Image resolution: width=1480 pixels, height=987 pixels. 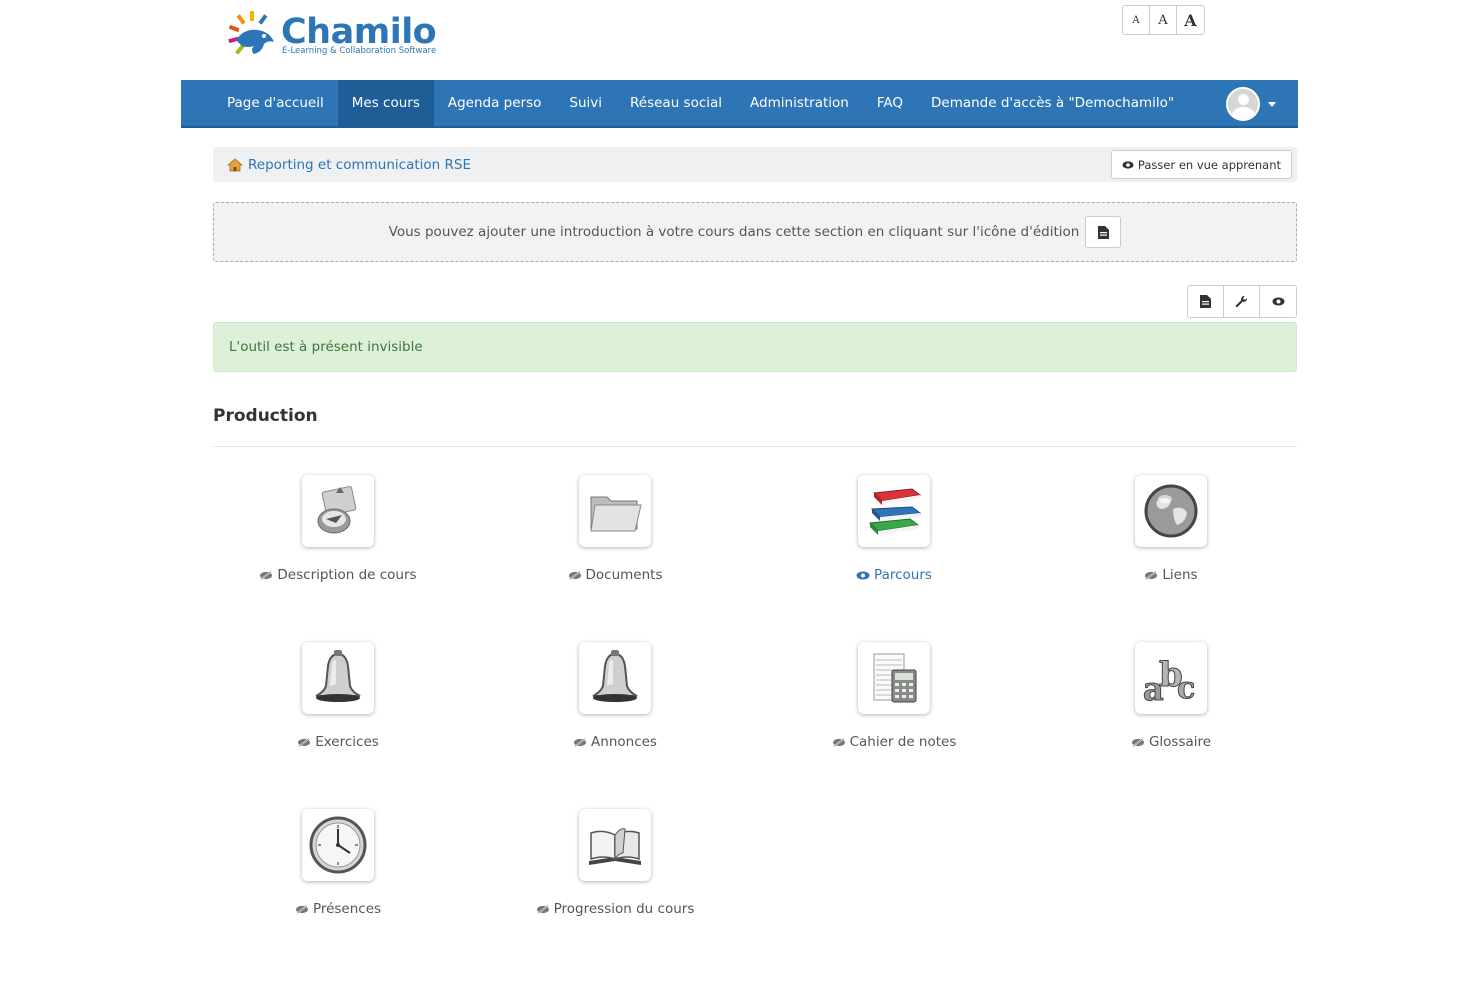 I want to click on wrench-icon, so click(x=1241, y=301).